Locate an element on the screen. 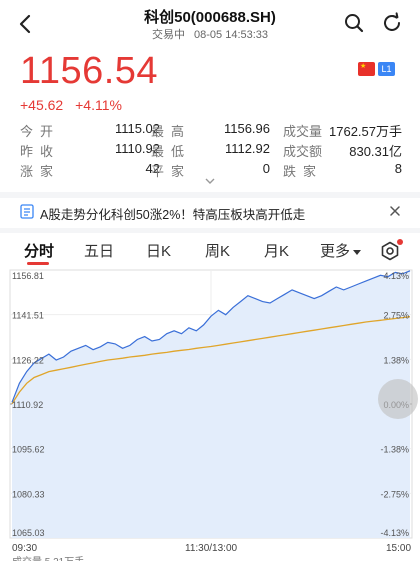 This screenshot has width=420, height=561. current-price: 1156.54 is located at coordinates (89, 71).